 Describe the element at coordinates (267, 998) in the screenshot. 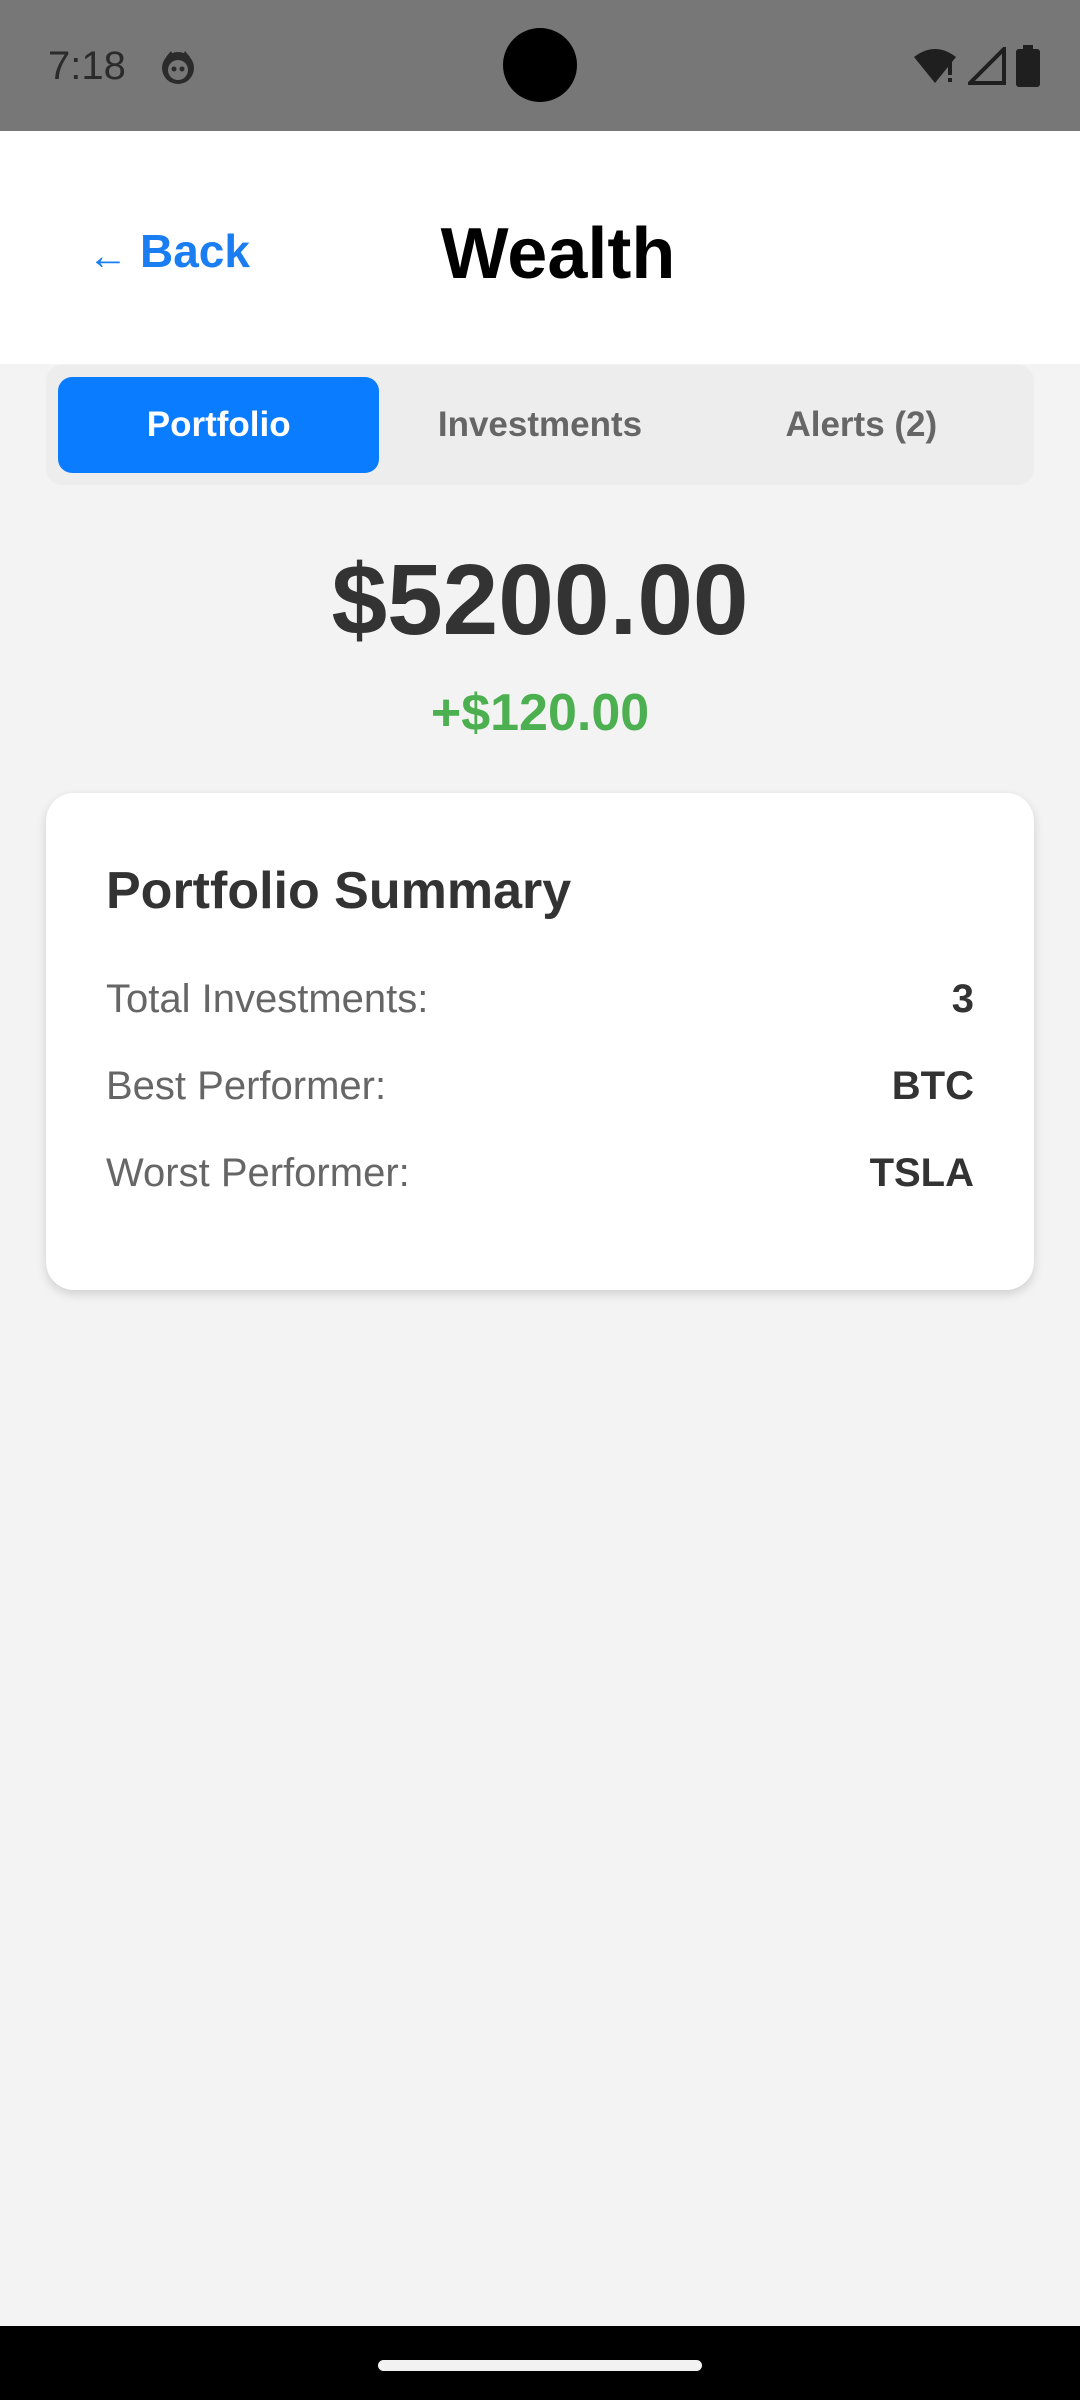

I see `summary-row-label: Total Investments:` at that location.